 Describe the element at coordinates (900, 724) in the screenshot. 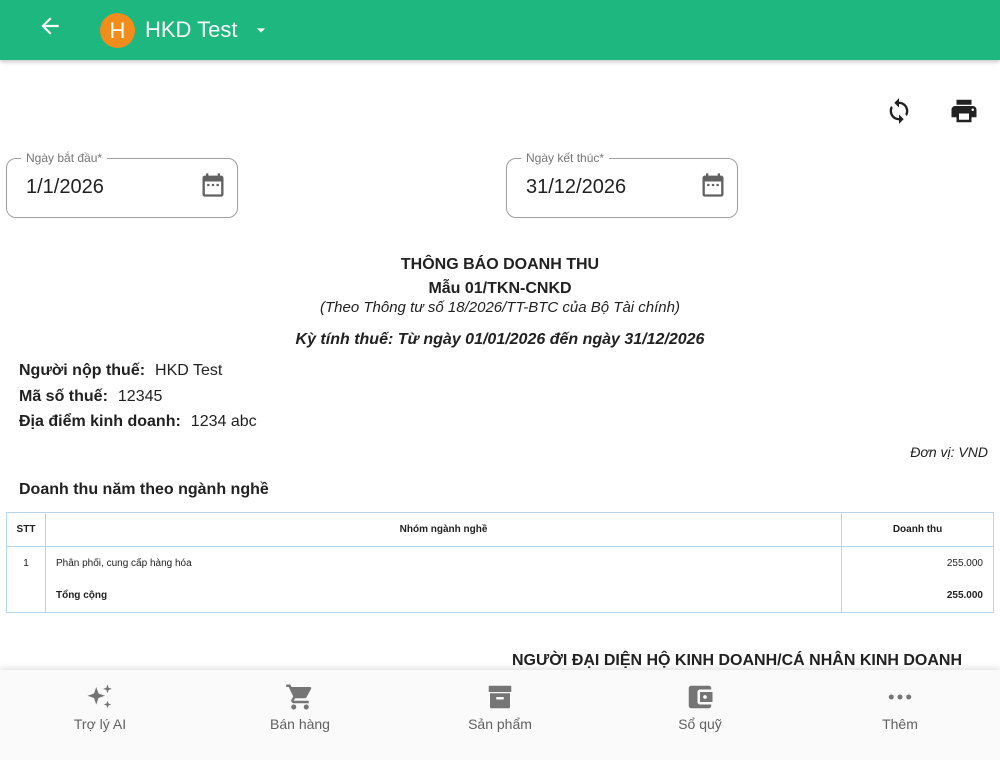

I see `nav-label: Thêm` at that location.